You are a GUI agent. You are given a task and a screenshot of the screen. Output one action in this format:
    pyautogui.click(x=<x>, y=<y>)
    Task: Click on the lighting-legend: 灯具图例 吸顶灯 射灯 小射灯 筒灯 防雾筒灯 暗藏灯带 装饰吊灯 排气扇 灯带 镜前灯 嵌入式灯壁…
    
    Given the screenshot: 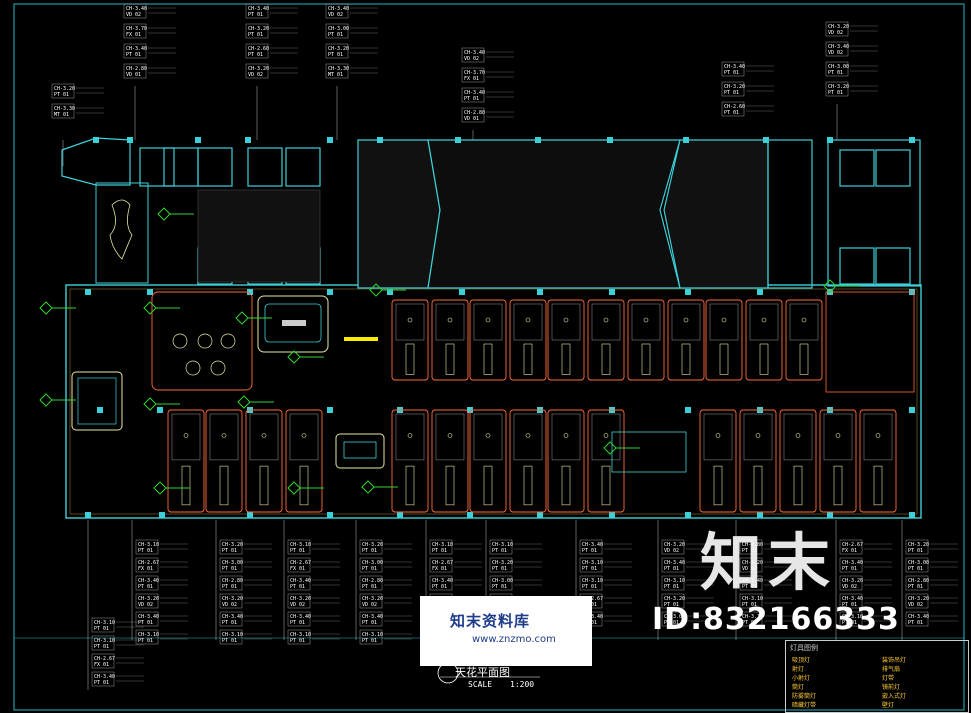 What is the action you would take?
    pyautogui.click(x=877, y=676)
    